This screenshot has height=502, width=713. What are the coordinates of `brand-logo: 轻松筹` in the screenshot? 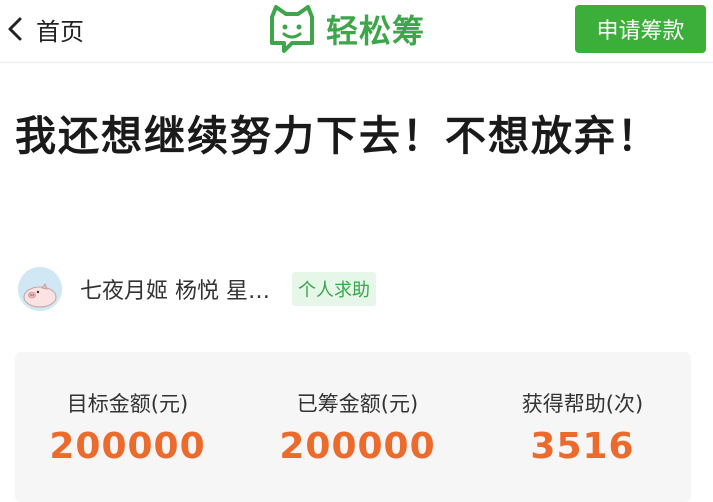 It's located at (345, 29).